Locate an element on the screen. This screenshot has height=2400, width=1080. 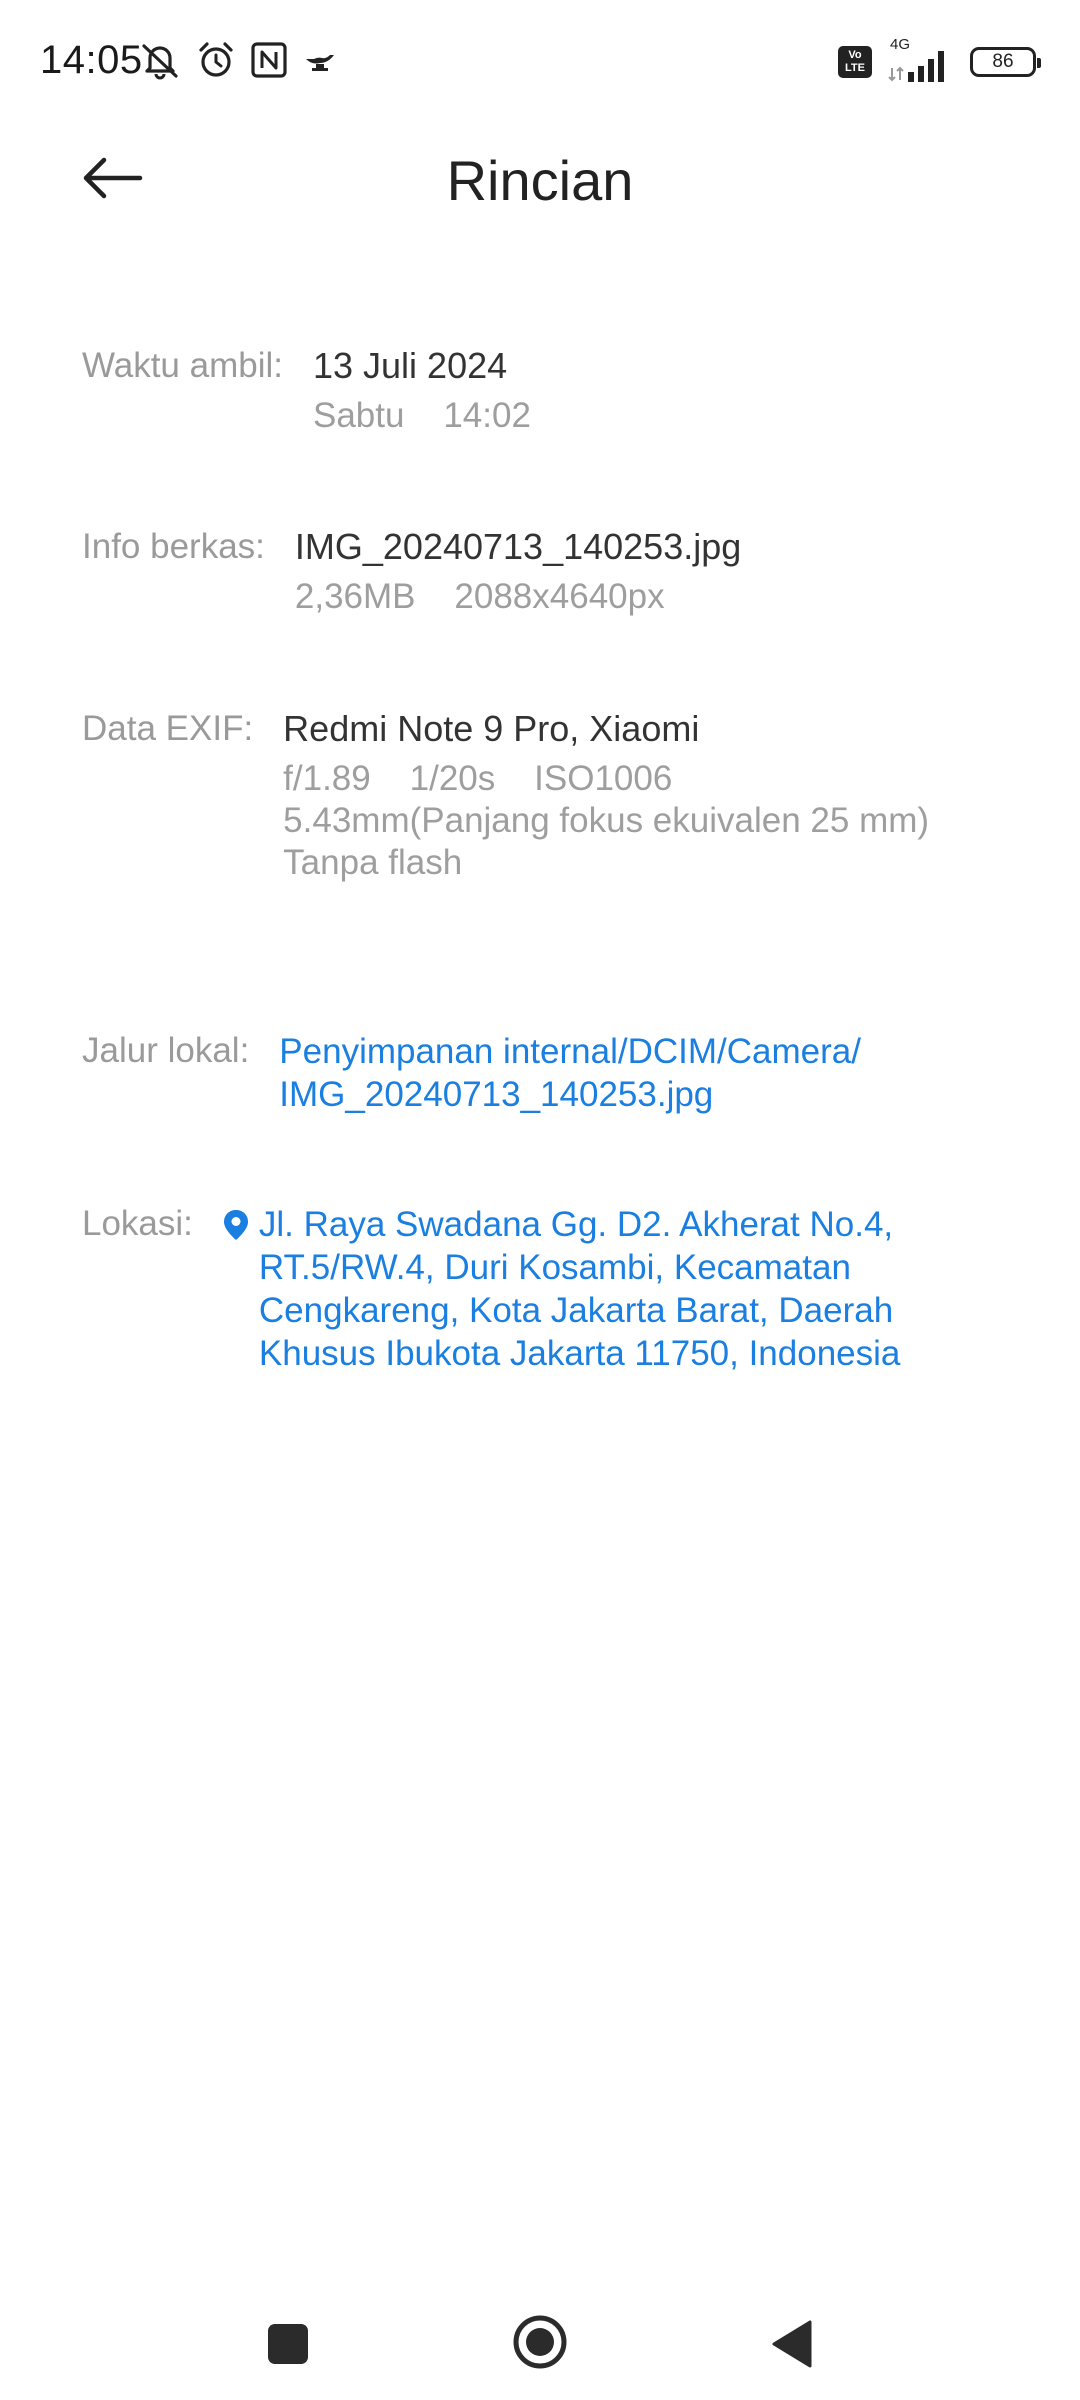
status-right-icons: Vo LTE 4G 86 is located at coordinates (939, 60).